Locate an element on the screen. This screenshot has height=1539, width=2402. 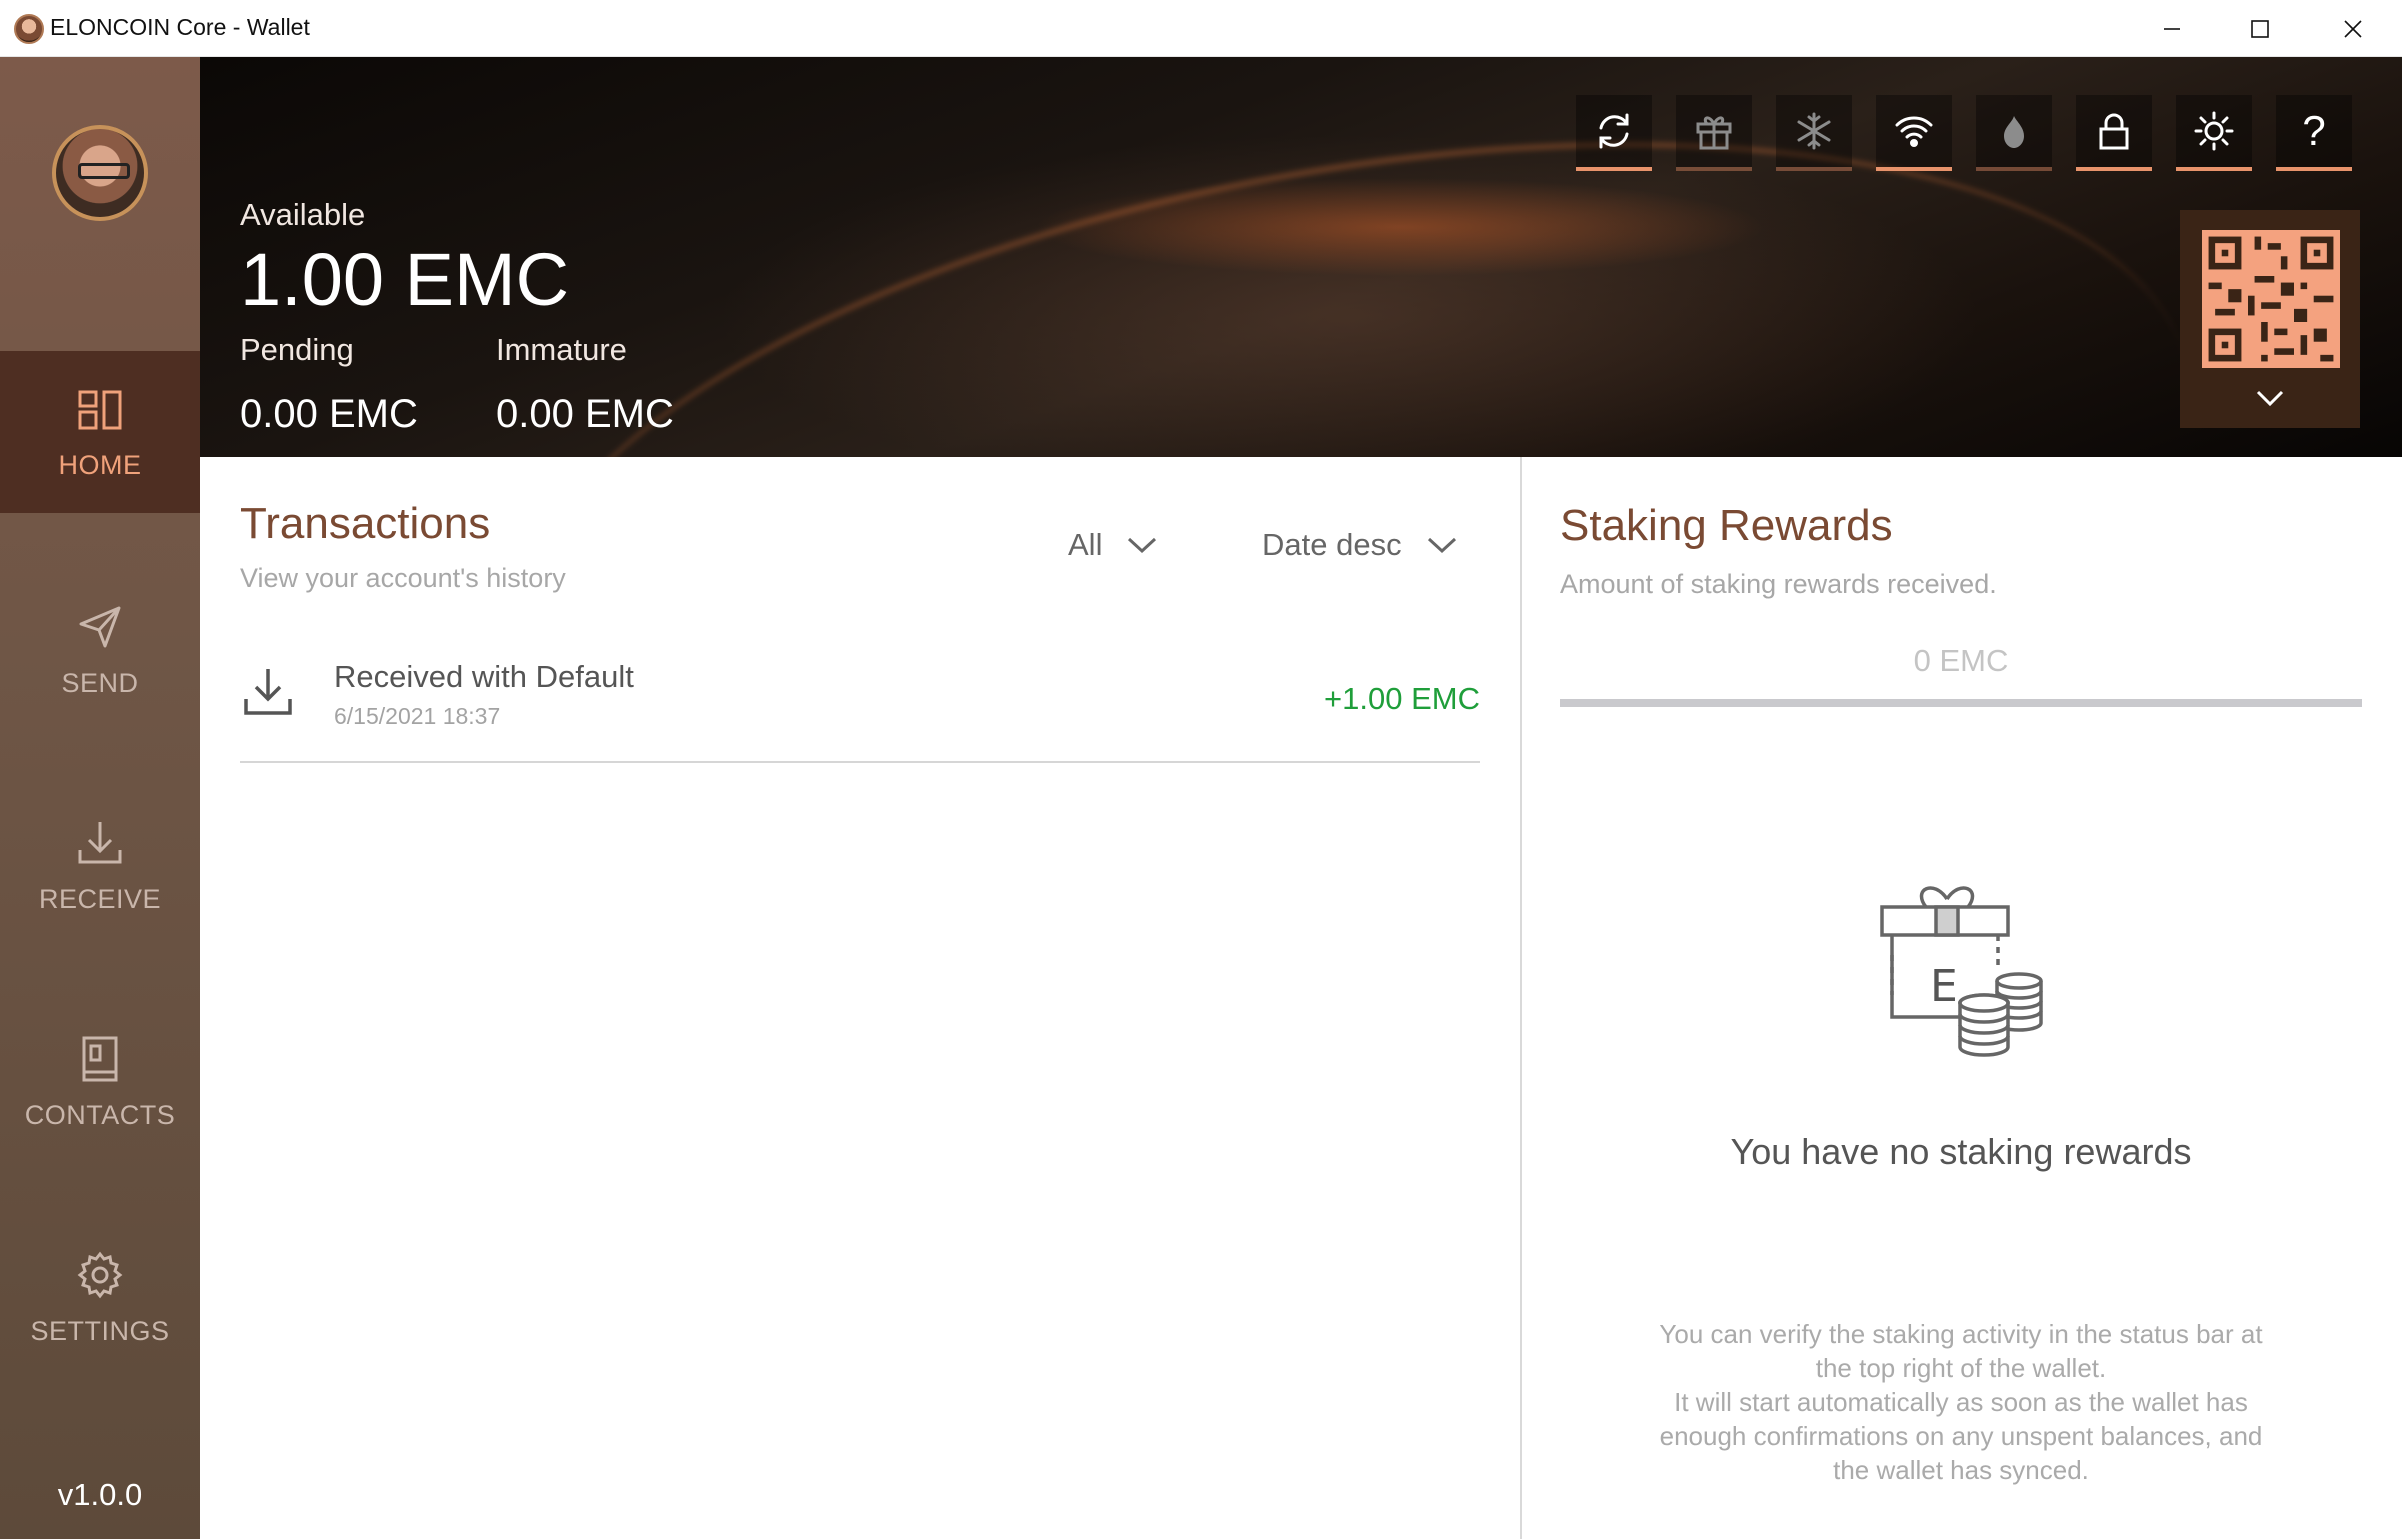
sidebar-item-receive: RECEIVE is located at coordinates (100, 866).